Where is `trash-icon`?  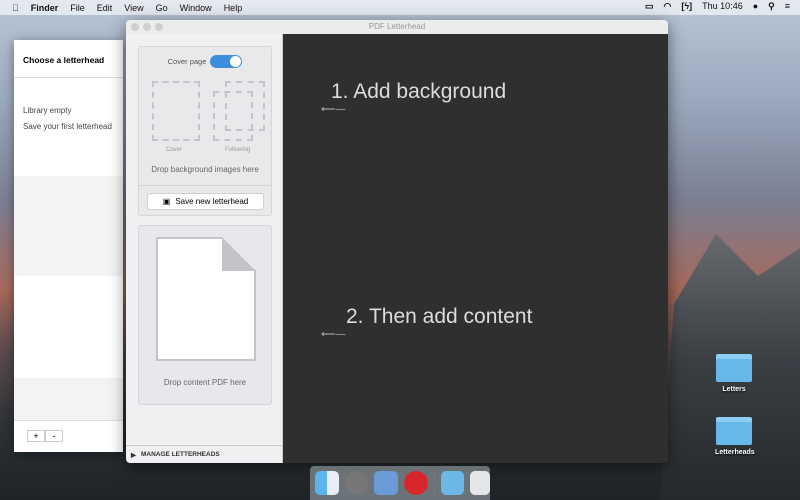 trash-icon is located at coordinates (480, 483).